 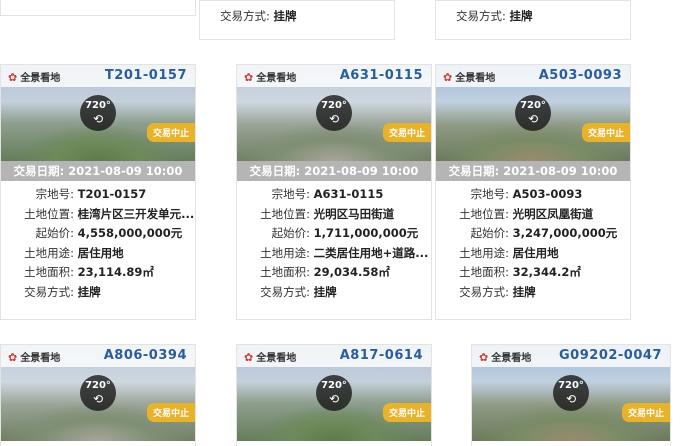 I want to click on land-area-value: 29,034.58㎡, so click(x=351, y=272).